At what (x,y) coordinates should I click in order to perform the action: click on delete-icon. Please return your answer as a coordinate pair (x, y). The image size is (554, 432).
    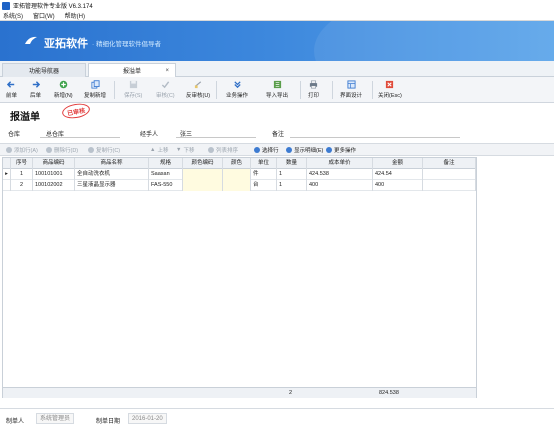
    Looking at the image, I should click on (49, 150).